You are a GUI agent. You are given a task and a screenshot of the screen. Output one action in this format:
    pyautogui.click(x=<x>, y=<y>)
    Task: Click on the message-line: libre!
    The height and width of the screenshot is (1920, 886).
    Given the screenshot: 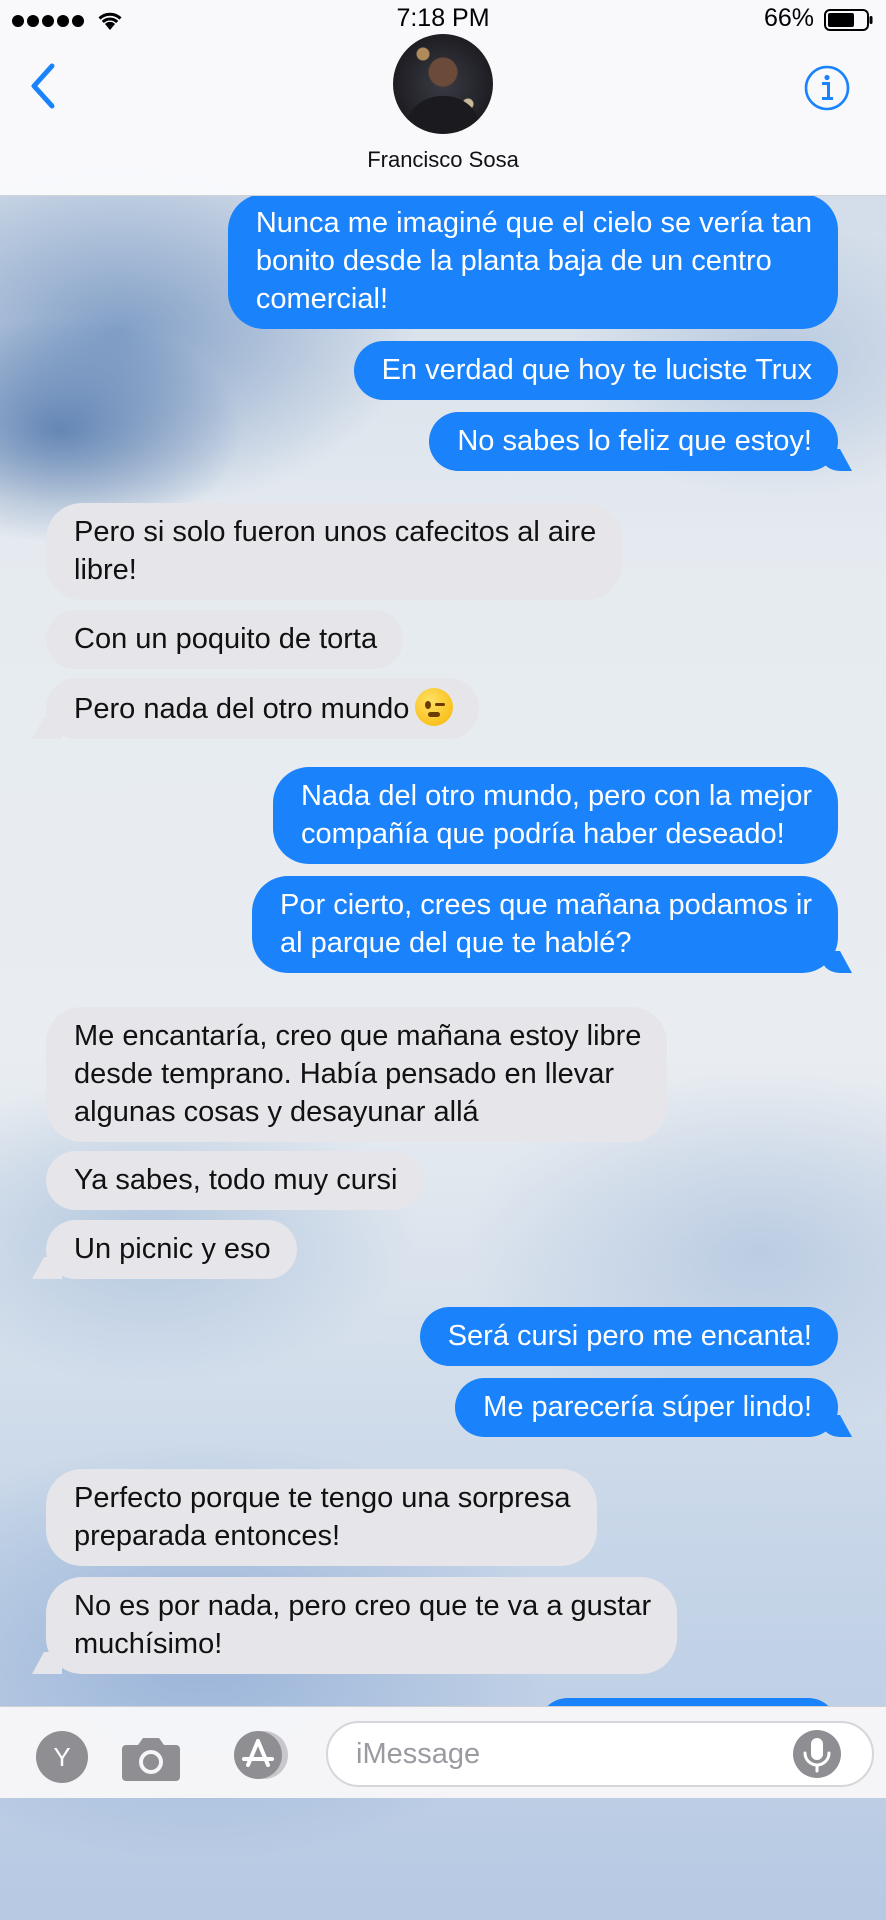 What is the action you would take?
    pyautogui.click(x=105, y=570)
    